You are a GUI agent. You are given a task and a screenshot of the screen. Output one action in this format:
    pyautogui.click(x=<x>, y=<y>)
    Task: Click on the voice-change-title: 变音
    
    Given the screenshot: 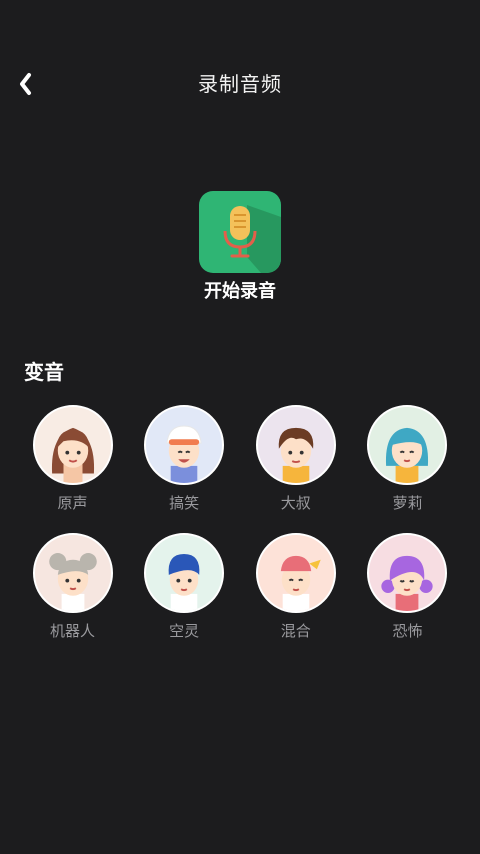 What is the action you would take?
    pyautogui.click(x=44, y=372)
    